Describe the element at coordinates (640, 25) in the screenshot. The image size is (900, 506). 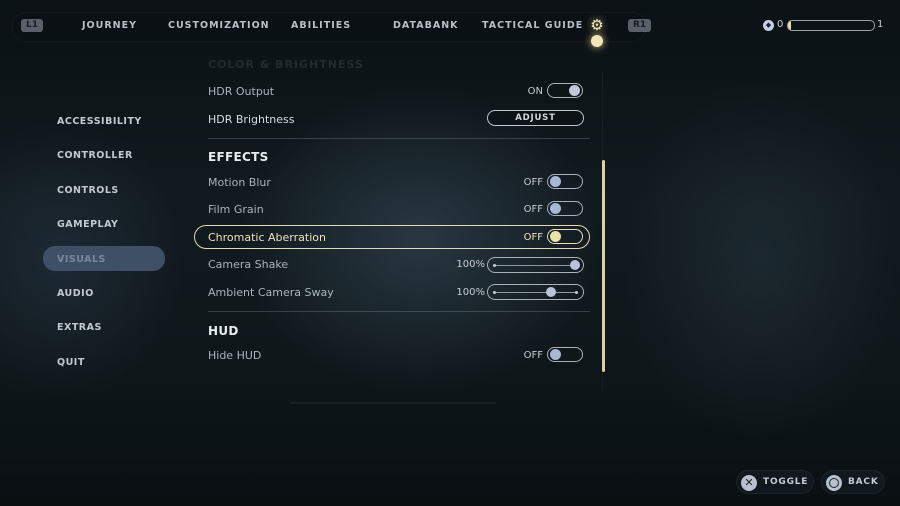
I see `r1-button: R1` at that location.